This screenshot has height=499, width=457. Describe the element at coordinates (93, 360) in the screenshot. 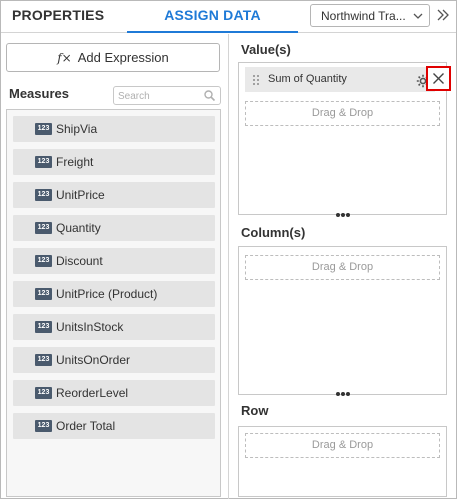

I see `measure-label: UnitsOnOrder` at that location.